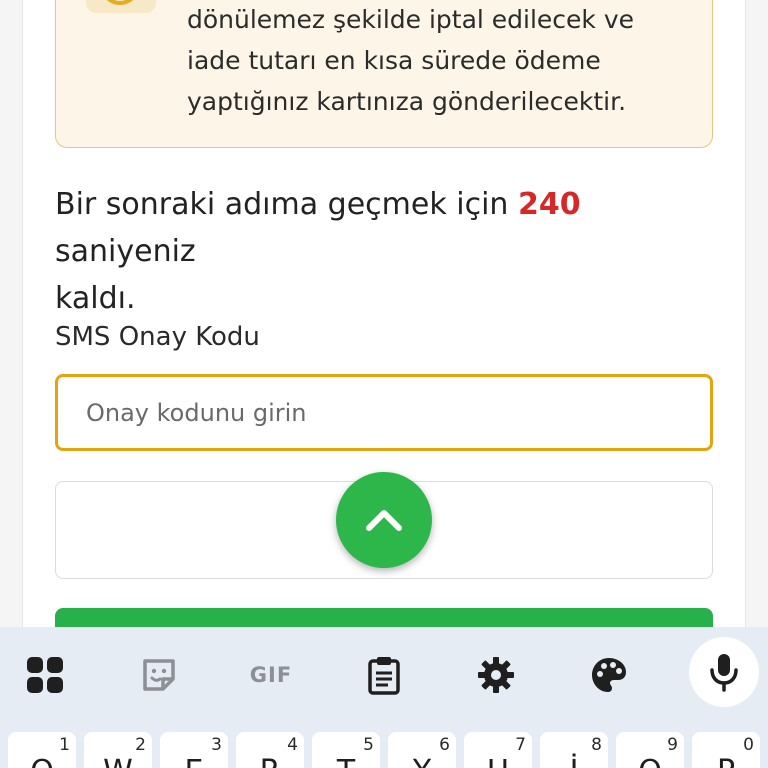 Image resolution: width=768 pixels, height=768 pixels. I want to click on countdown-prefix: Bir sonraki adıma geçmek için, so click(286, 204).